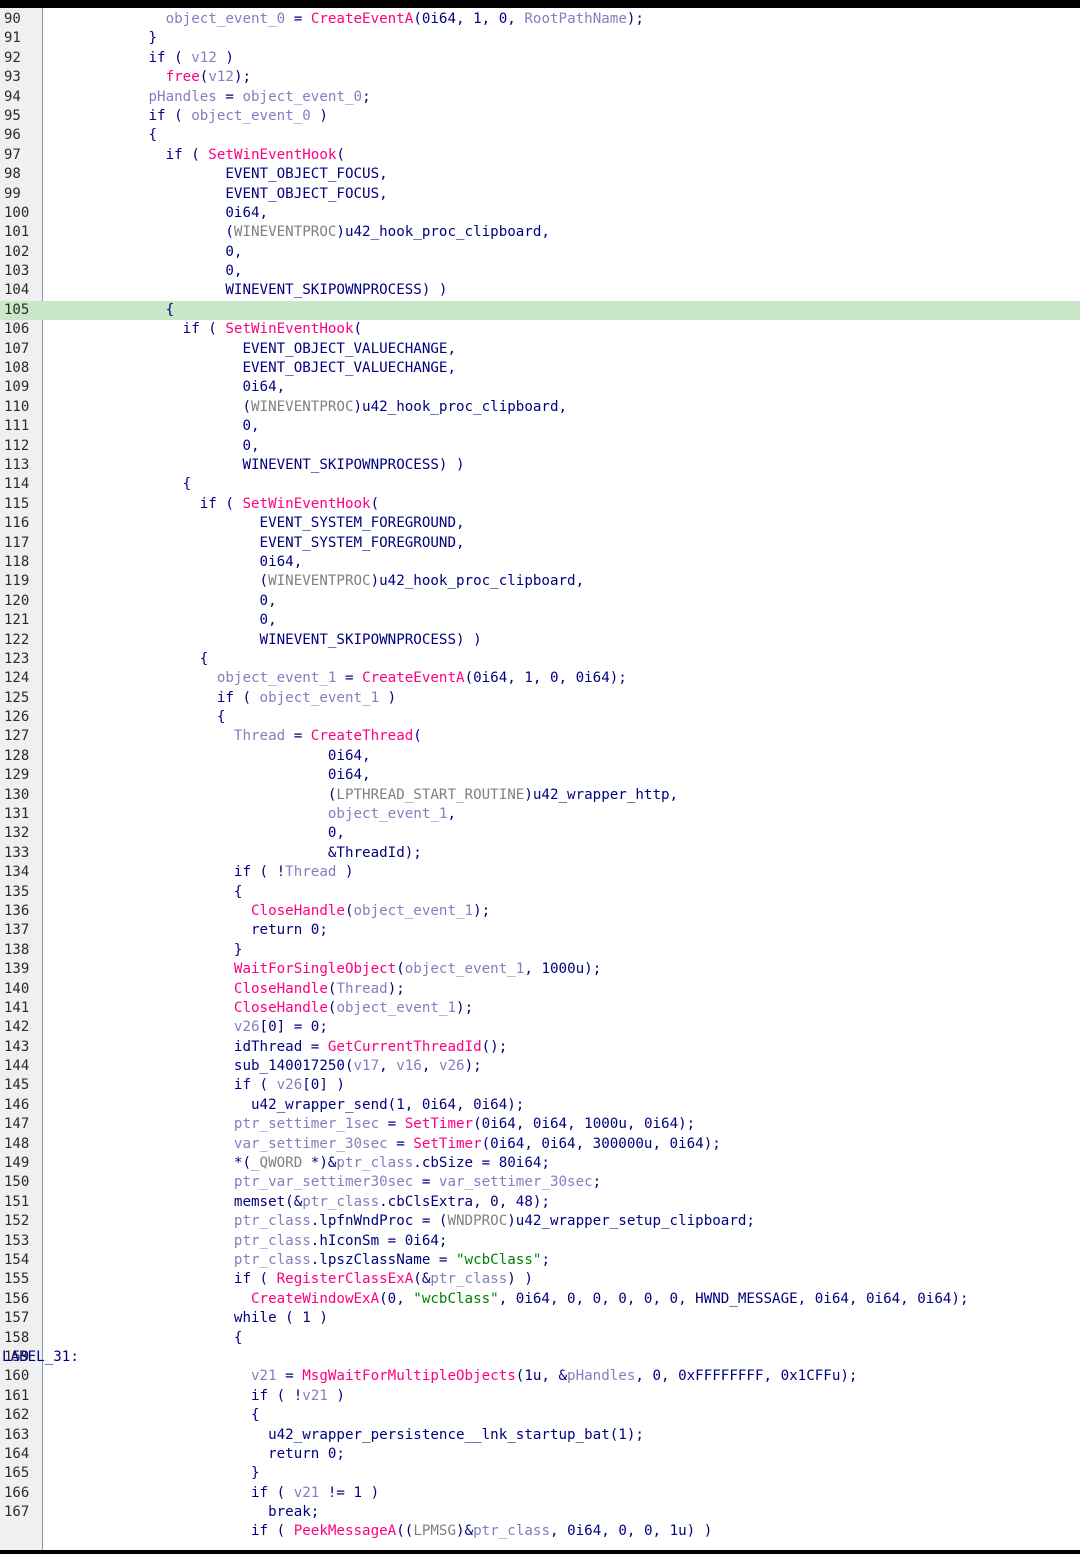 Image resolution: width=1080 pixels, height=1554 pixels. I want to click on code-text: if ( object_event_1 ), so click(221, 698).